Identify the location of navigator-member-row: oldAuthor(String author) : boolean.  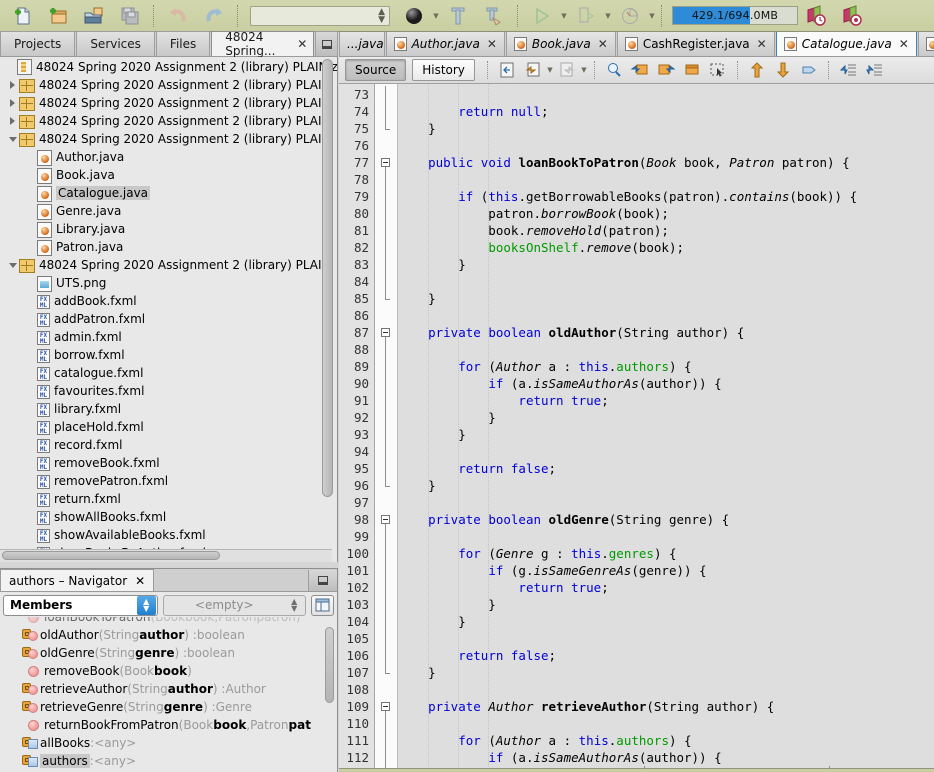
(168, 635).